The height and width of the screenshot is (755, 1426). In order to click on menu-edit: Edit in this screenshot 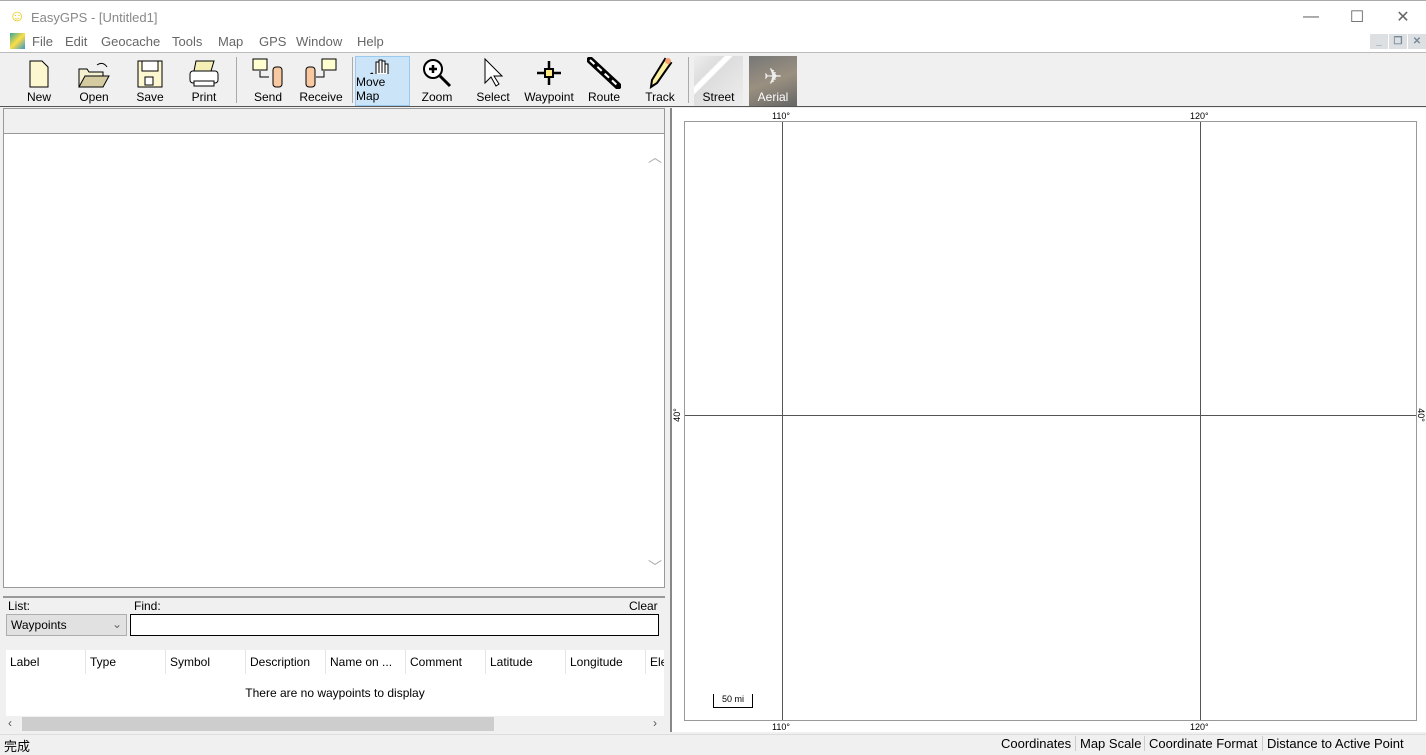, I will do `click(76, 41)`.